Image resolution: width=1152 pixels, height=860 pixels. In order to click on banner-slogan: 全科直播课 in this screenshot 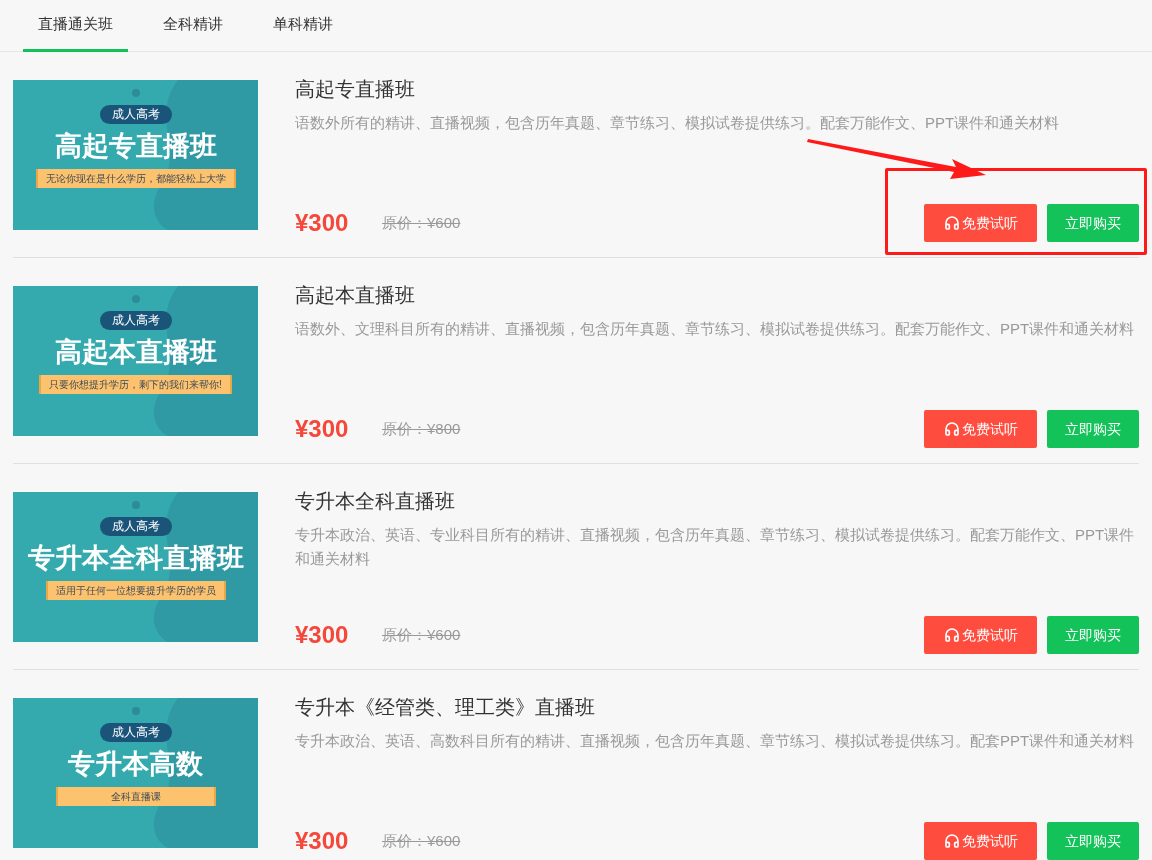, I will do `click(135, 796)`.